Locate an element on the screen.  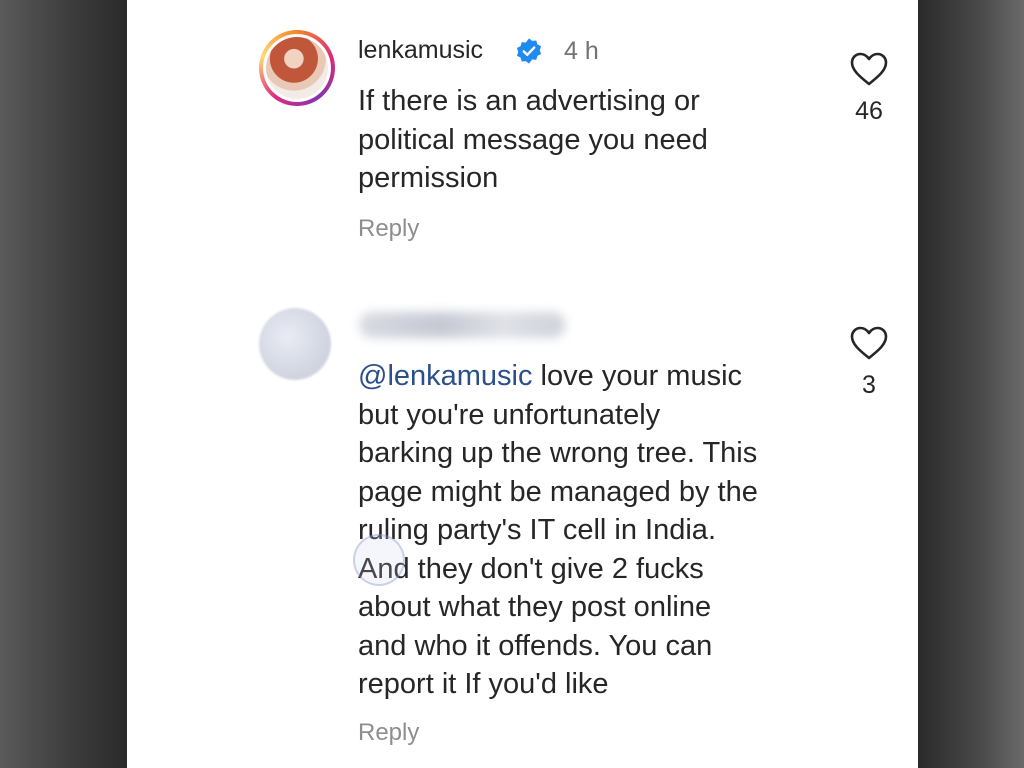
comment-timestamp: 4 h is located at coordinates (581, 51).